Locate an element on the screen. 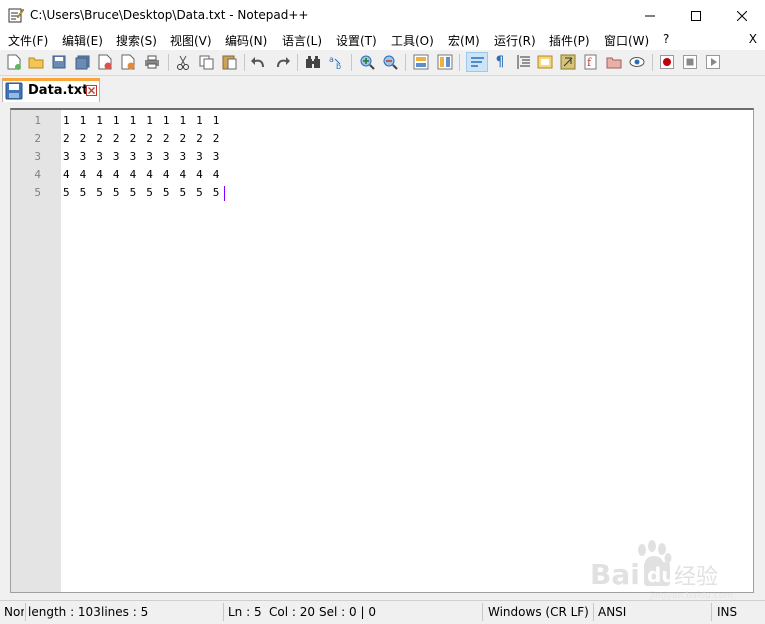  baidu-watermark-logo: Bai du 经验 jingyan.baidu.com is located at coordinates (675, 570).